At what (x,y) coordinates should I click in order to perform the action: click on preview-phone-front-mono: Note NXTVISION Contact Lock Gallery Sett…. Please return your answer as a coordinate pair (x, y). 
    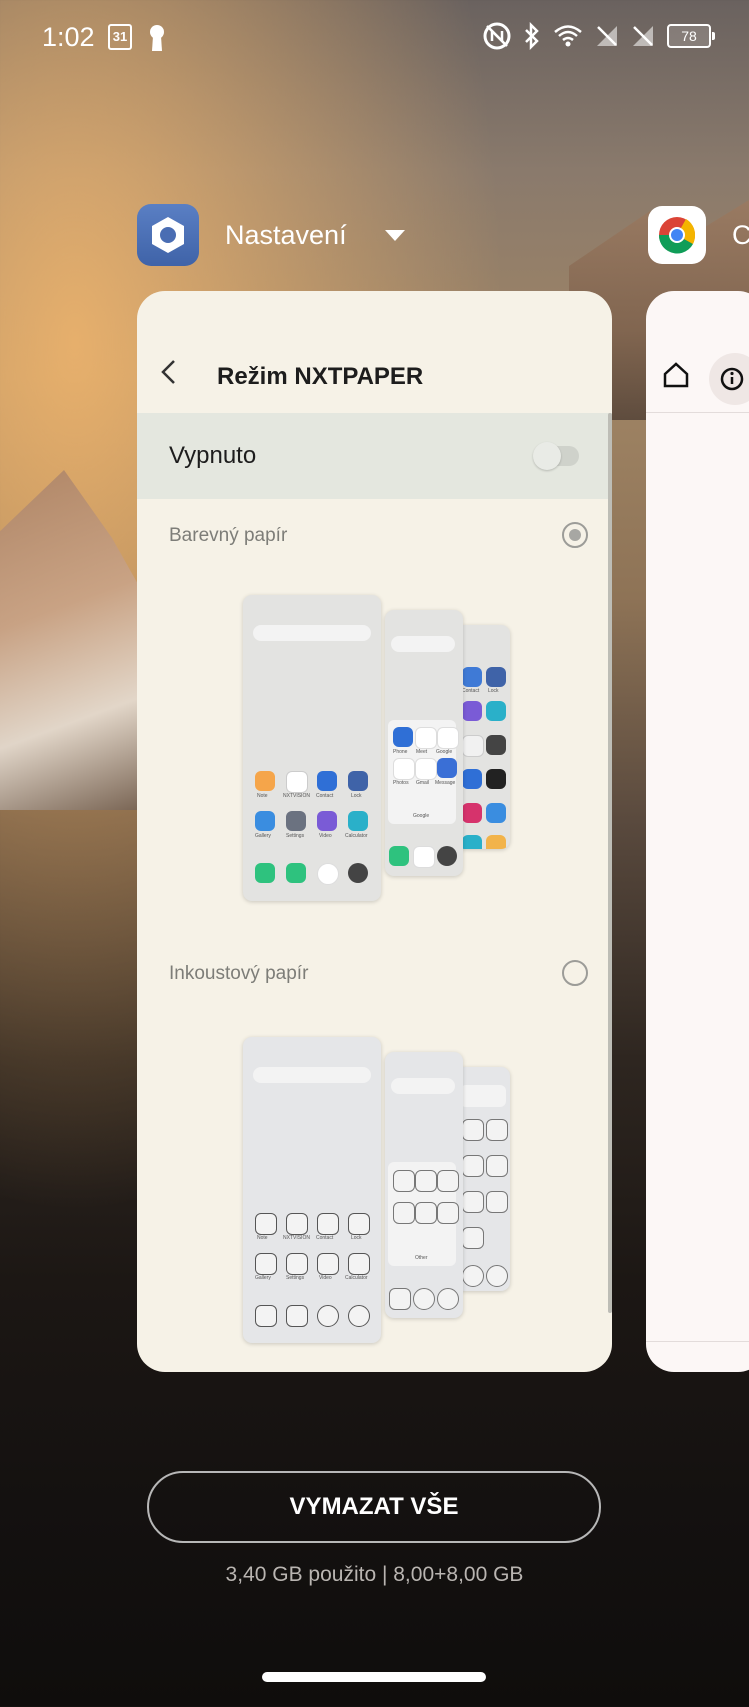
    Looking at the image, I should click on (312, 1190).